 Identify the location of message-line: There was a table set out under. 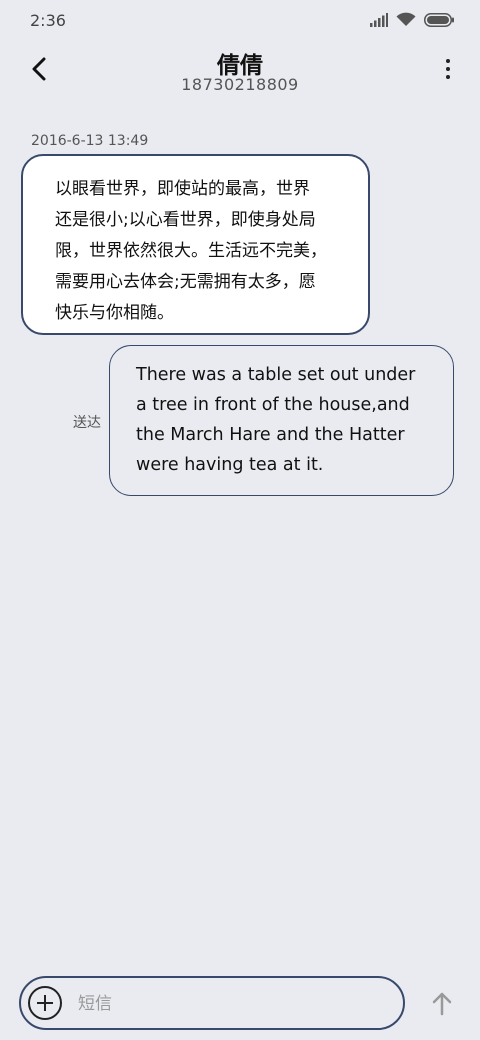
(276, 375).